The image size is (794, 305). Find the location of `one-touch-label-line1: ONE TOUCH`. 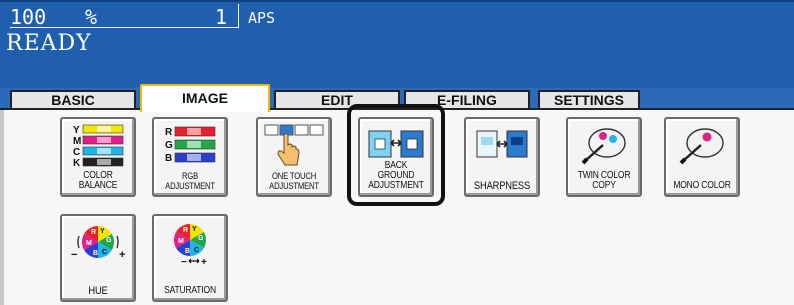

one-touch-label-line1: ONE TOUCH is located at coordinates (294, 176).